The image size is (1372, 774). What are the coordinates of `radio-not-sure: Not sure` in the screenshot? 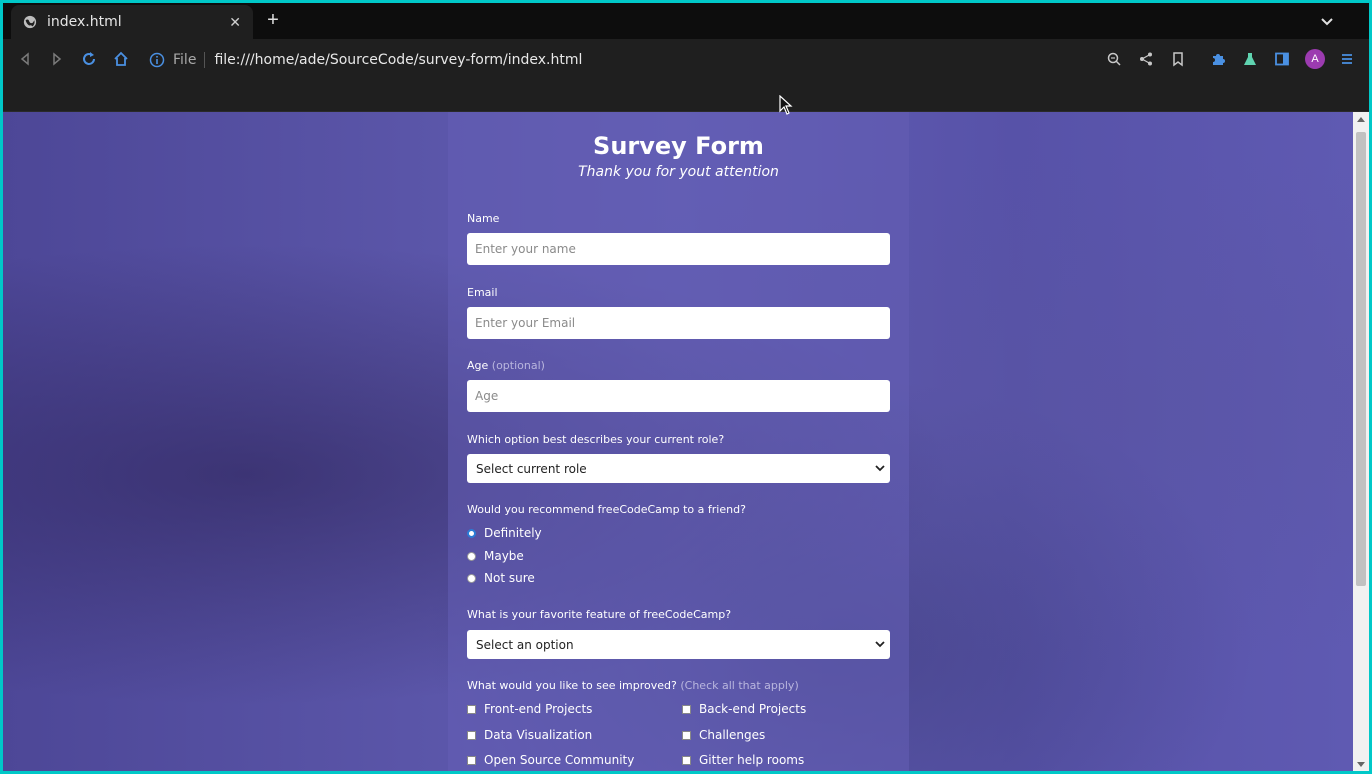 It's located at (501, 578).